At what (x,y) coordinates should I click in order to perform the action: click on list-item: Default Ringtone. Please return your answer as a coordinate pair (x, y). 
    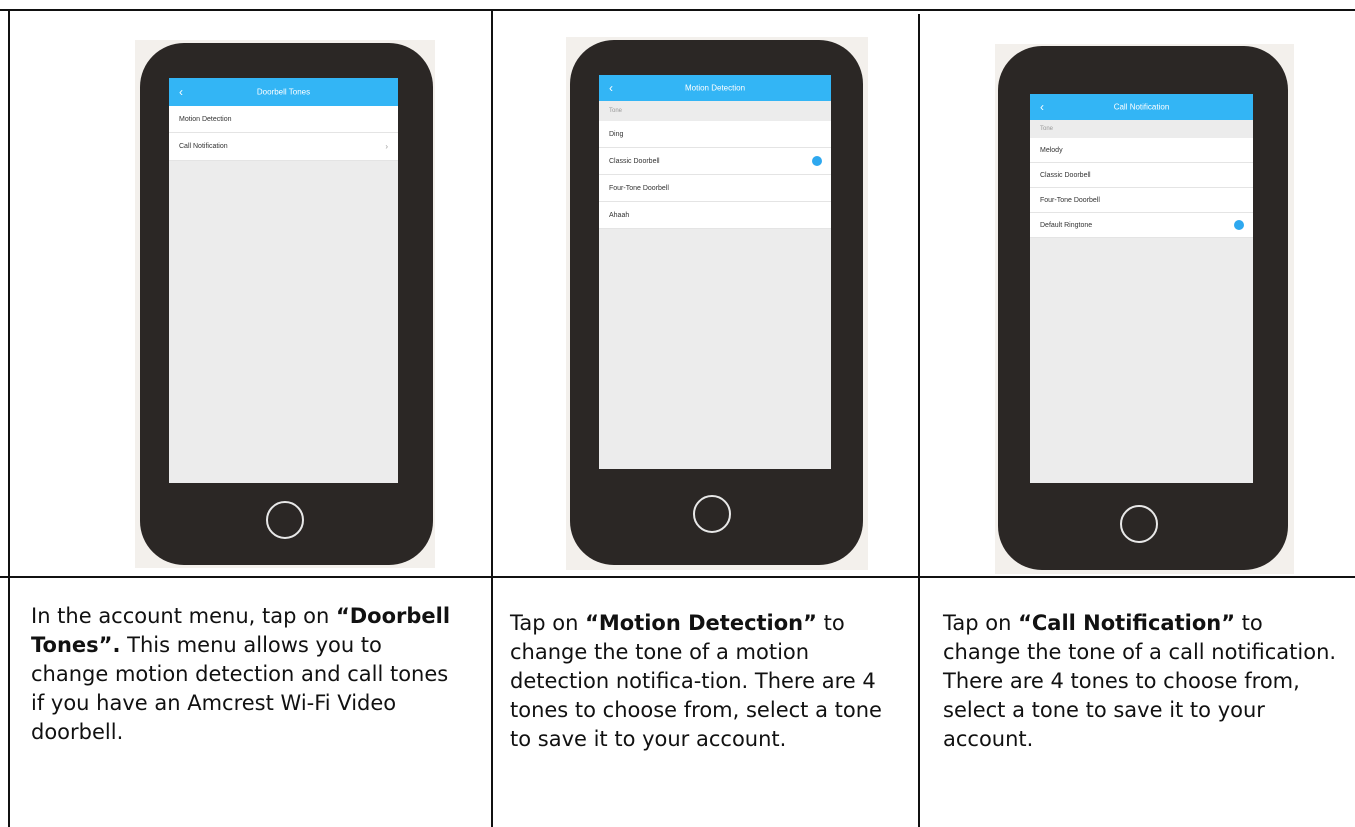
    Looking at the image, I should click on (1141, 225).